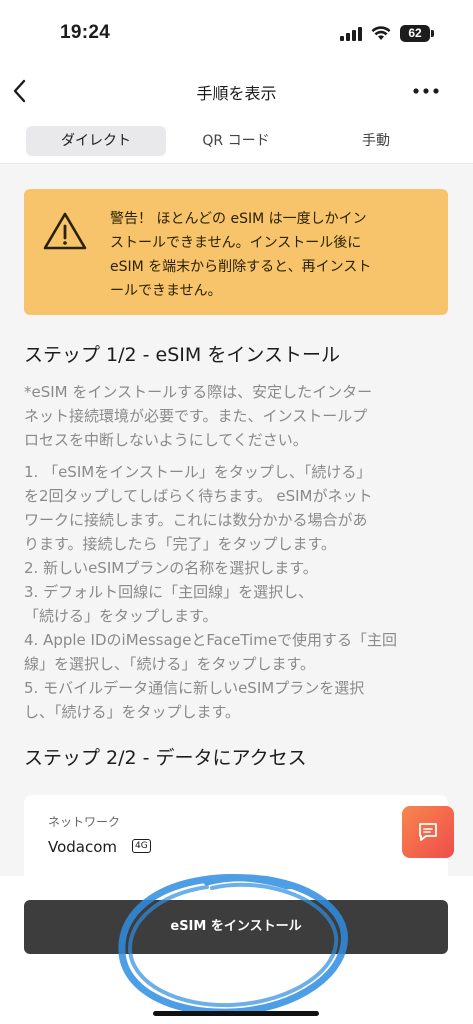  What do you see at coordinates (84, 822) in the screenshot?
I see `network-label: ネットワーク` at bounding box center [84, 822].